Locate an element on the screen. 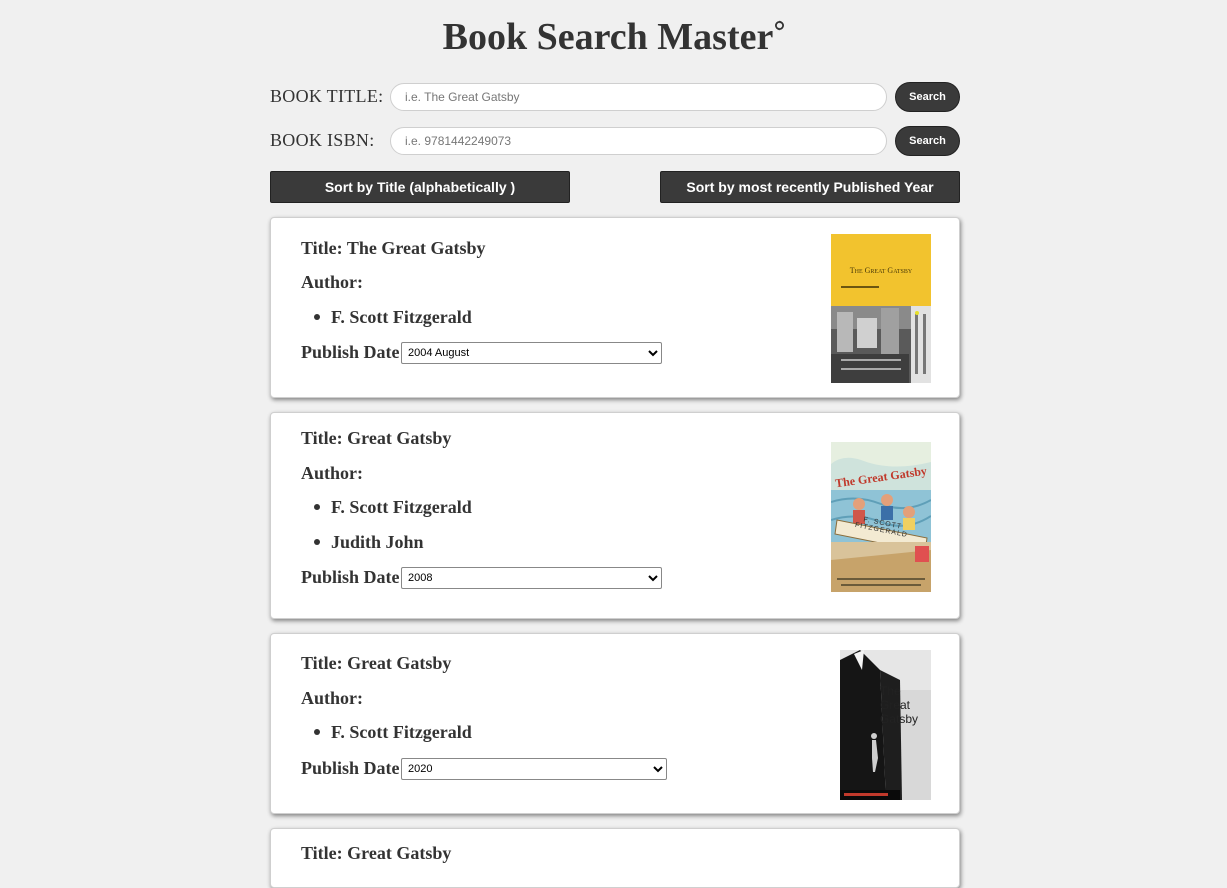  isbn-search-button: Search is located at coordinates (927, 141).